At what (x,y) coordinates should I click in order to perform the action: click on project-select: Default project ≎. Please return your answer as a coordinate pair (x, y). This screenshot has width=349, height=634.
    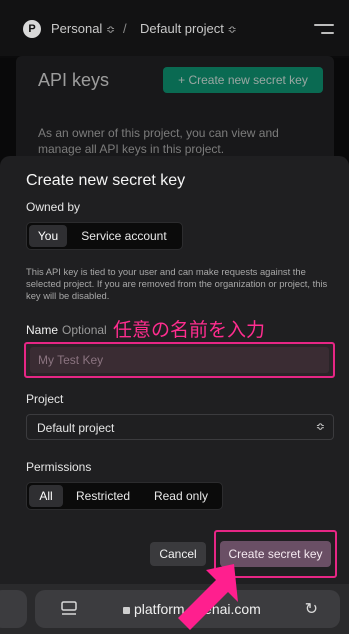
    Looking at the image, I should click on (180, 427).